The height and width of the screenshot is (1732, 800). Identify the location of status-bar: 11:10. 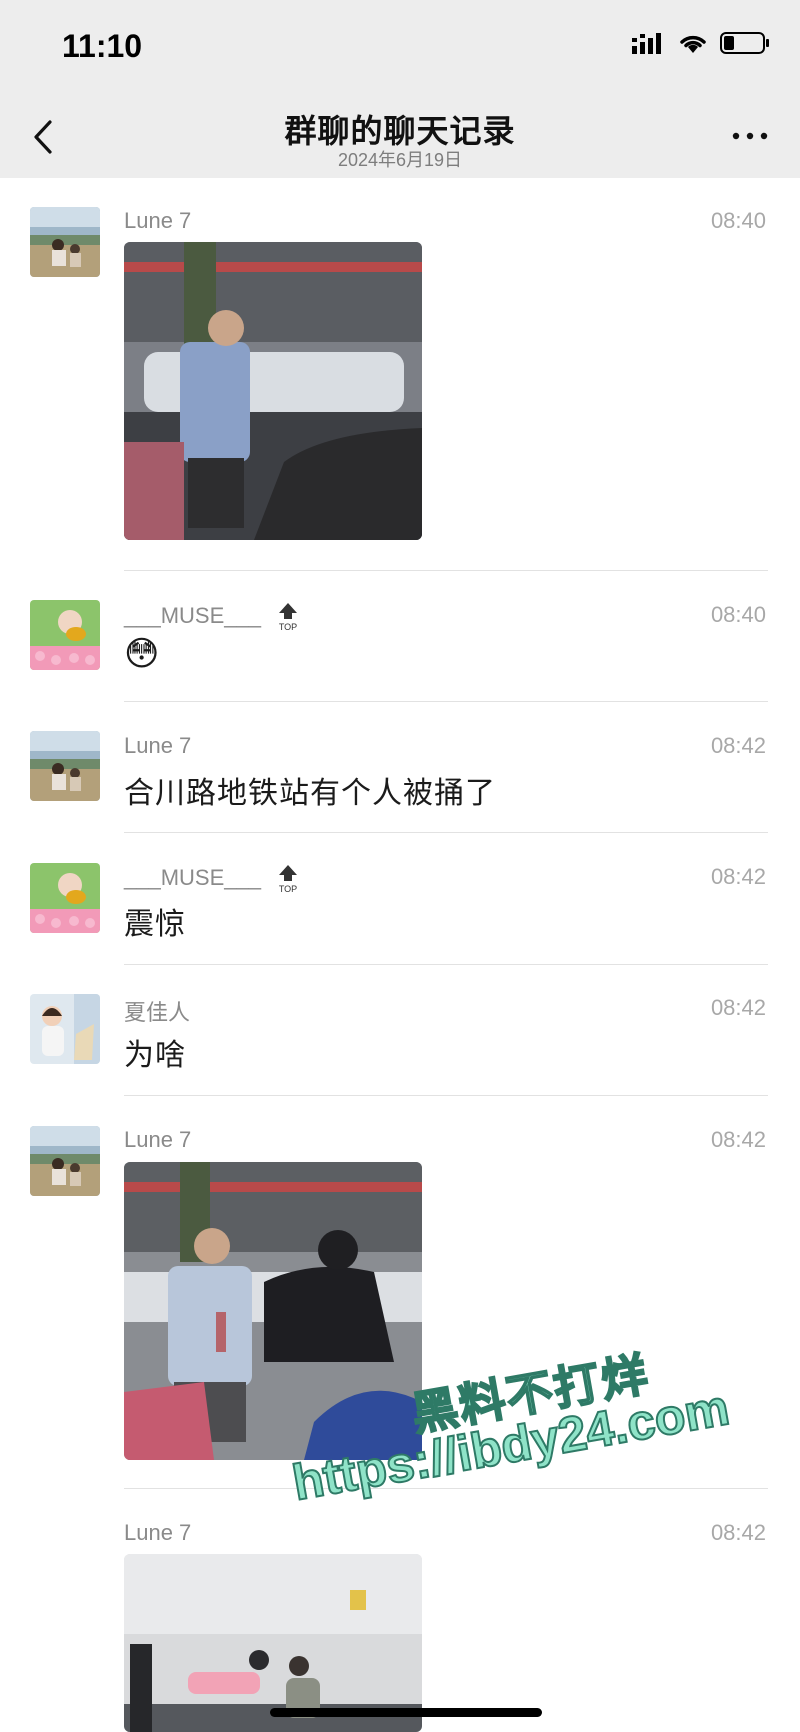
(400, 48).